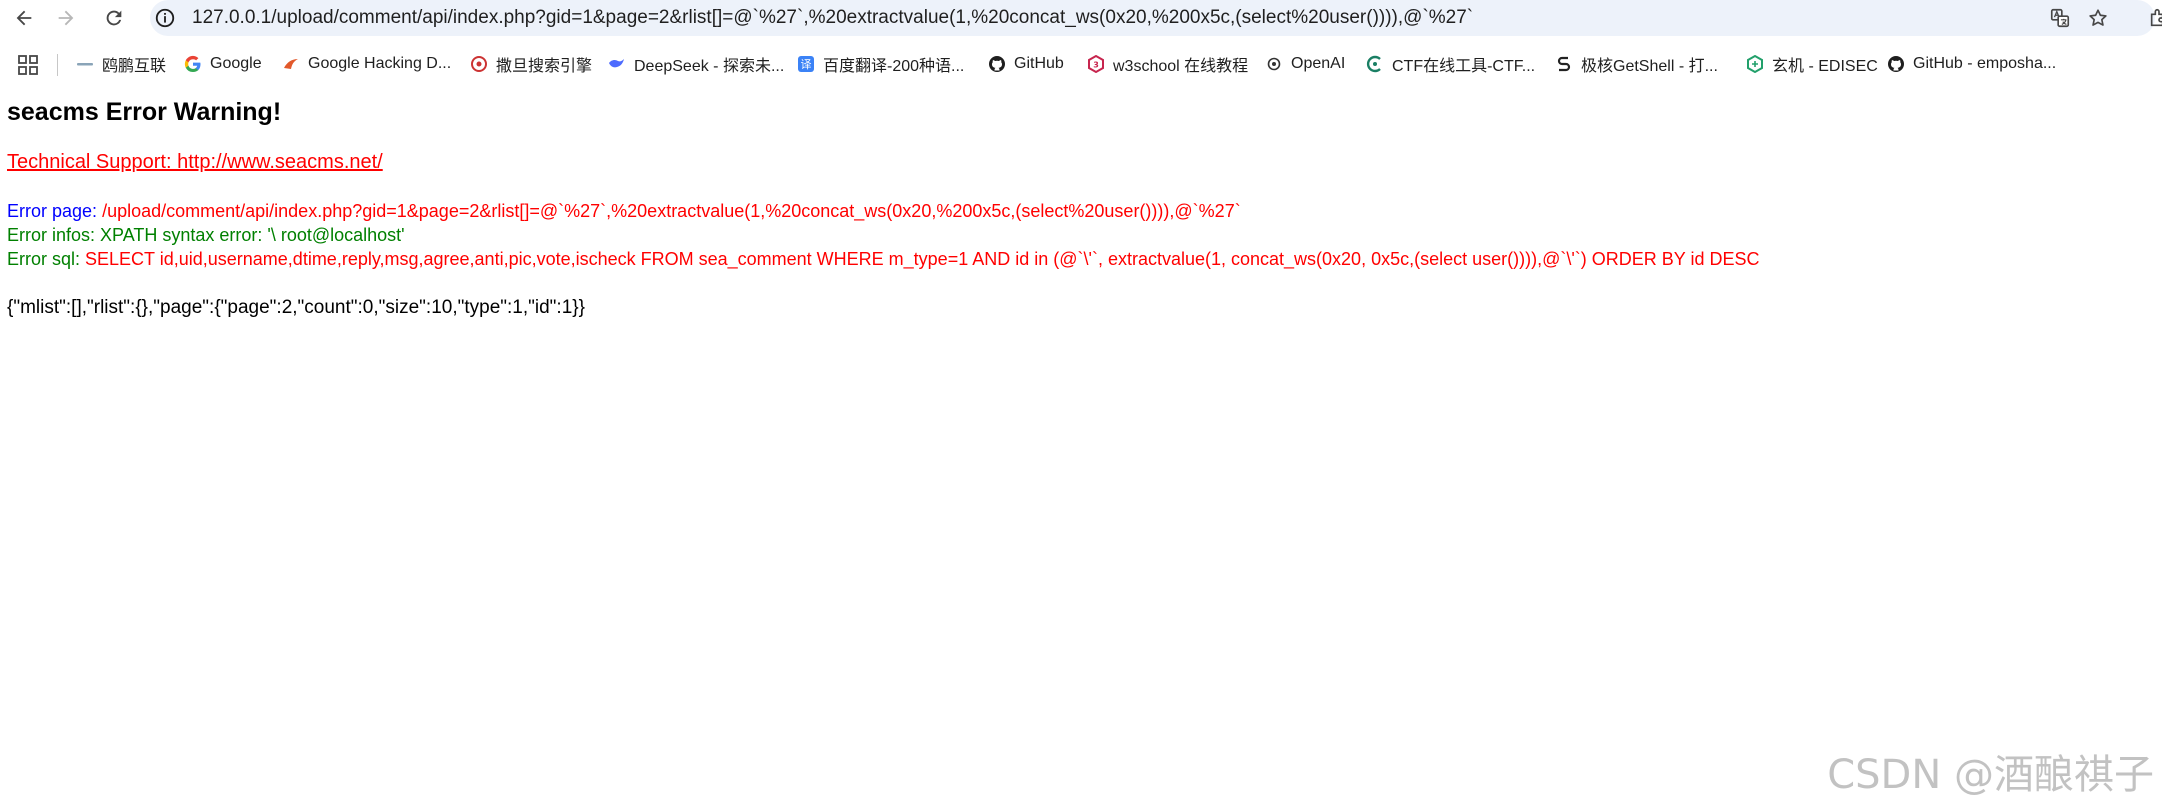  Describe the element at coordinates (44, 259) in the screenshot. I see `error-sql-label: Error sql:` at that location.